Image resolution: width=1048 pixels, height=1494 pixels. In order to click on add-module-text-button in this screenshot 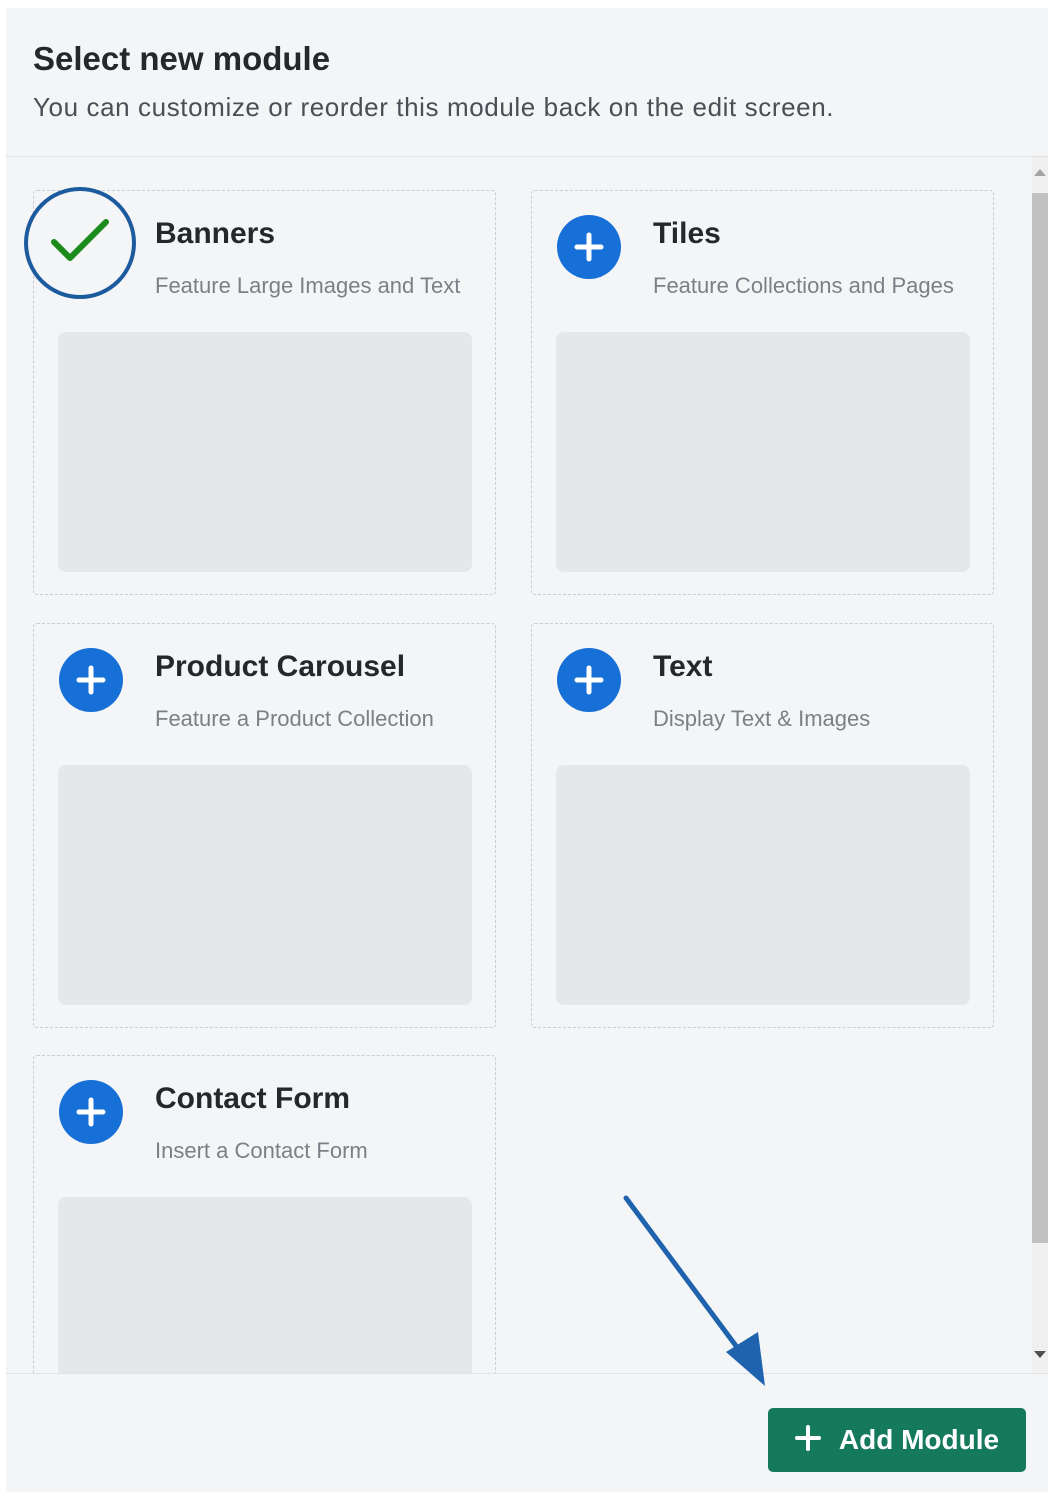, I will do `click(589, 680)`.